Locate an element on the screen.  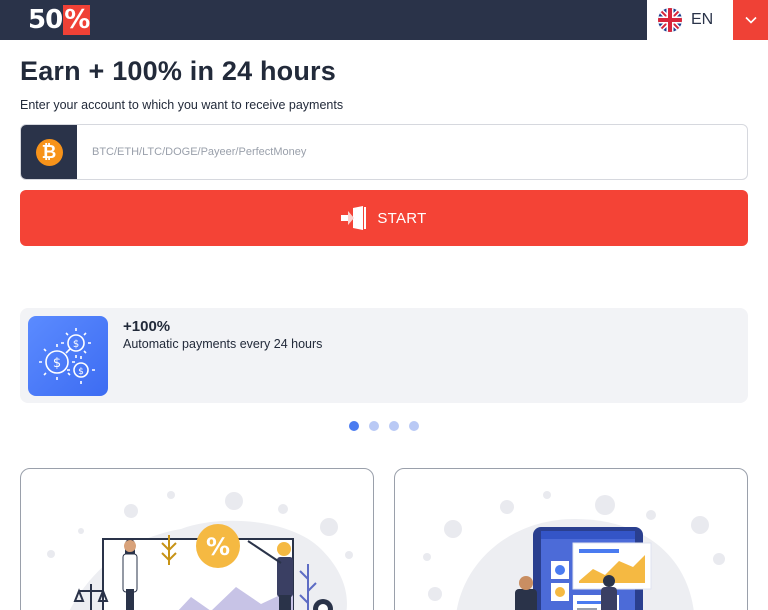
wallet-icon-box: ₿ is located at coordinates (49, 152).